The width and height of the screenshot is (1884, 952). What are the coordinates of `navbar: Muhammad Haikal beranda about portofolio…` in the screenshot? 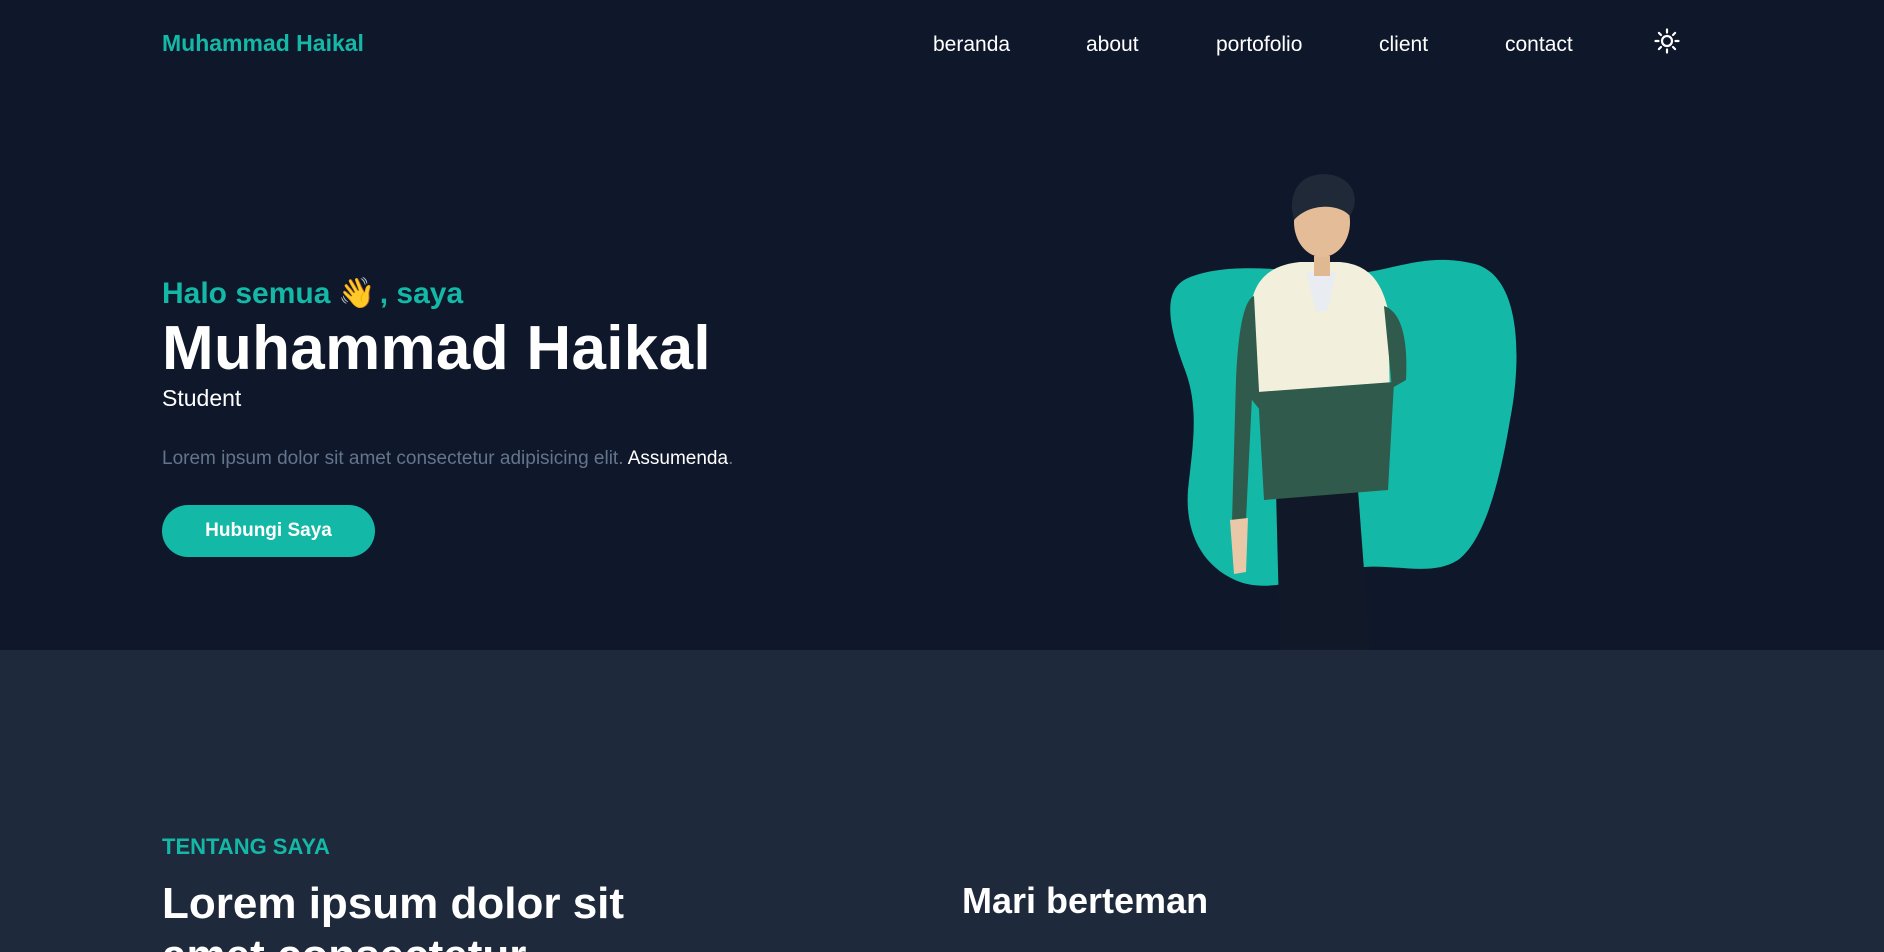 It's located at (942, 43).